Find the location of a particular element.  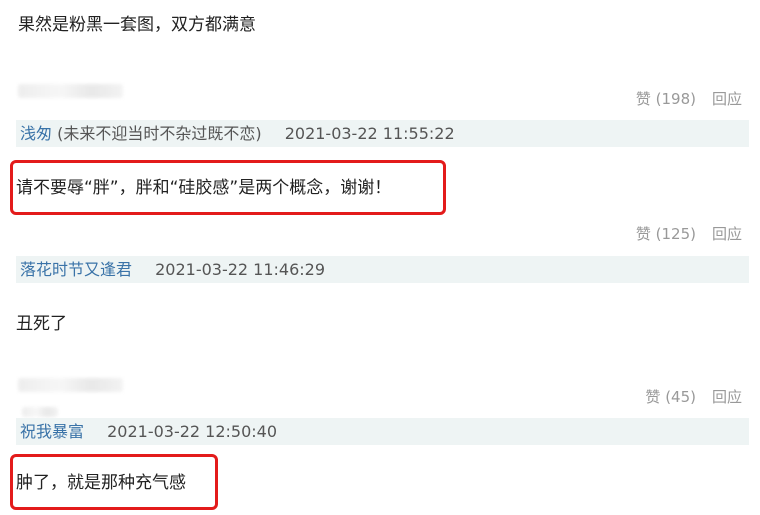

blurred-avatar is located at coordinates (40, 412).